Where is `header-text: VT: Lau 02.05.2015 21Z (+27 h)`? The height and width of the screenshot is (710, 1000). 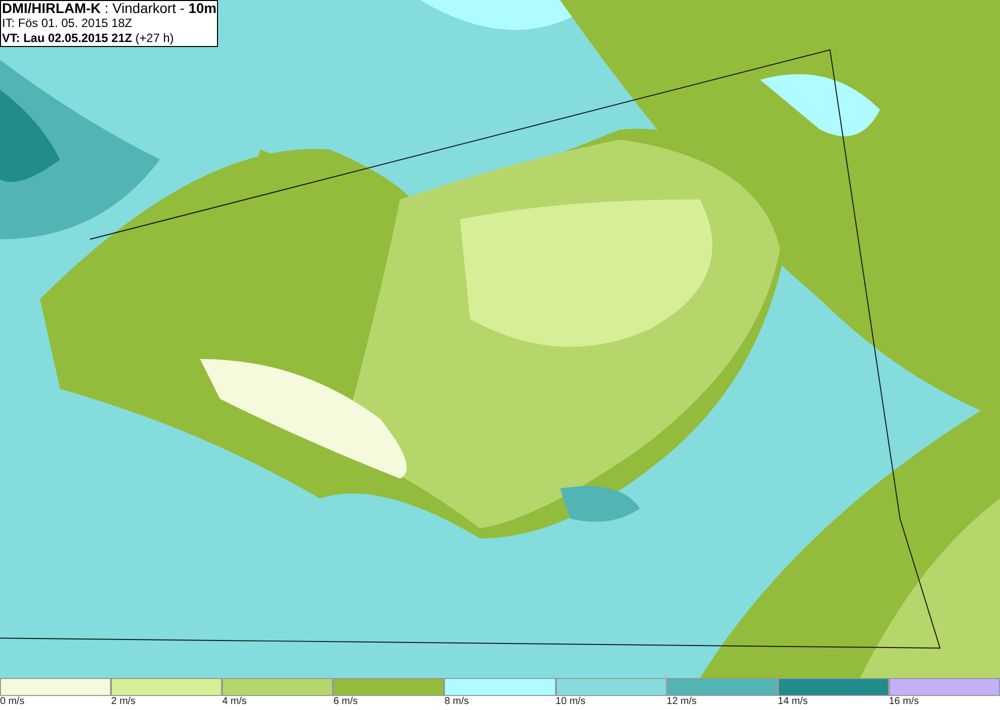 header-text: VT: Lau 02.05.2015 21Z (+27 h) is located at coordinates (88, 38).